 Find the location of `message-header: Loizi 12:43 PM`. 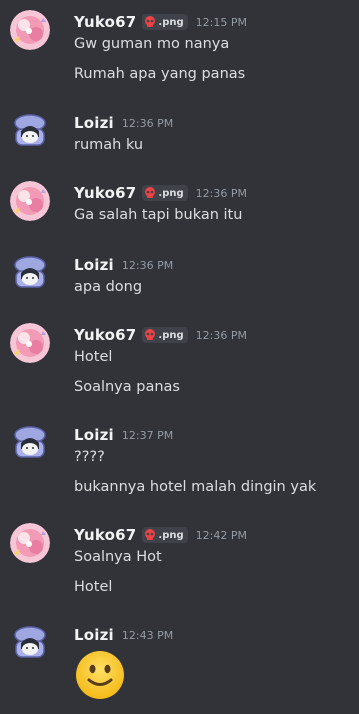

message-header: Loizi 12:43 PM is located at coordinates (123, 635).